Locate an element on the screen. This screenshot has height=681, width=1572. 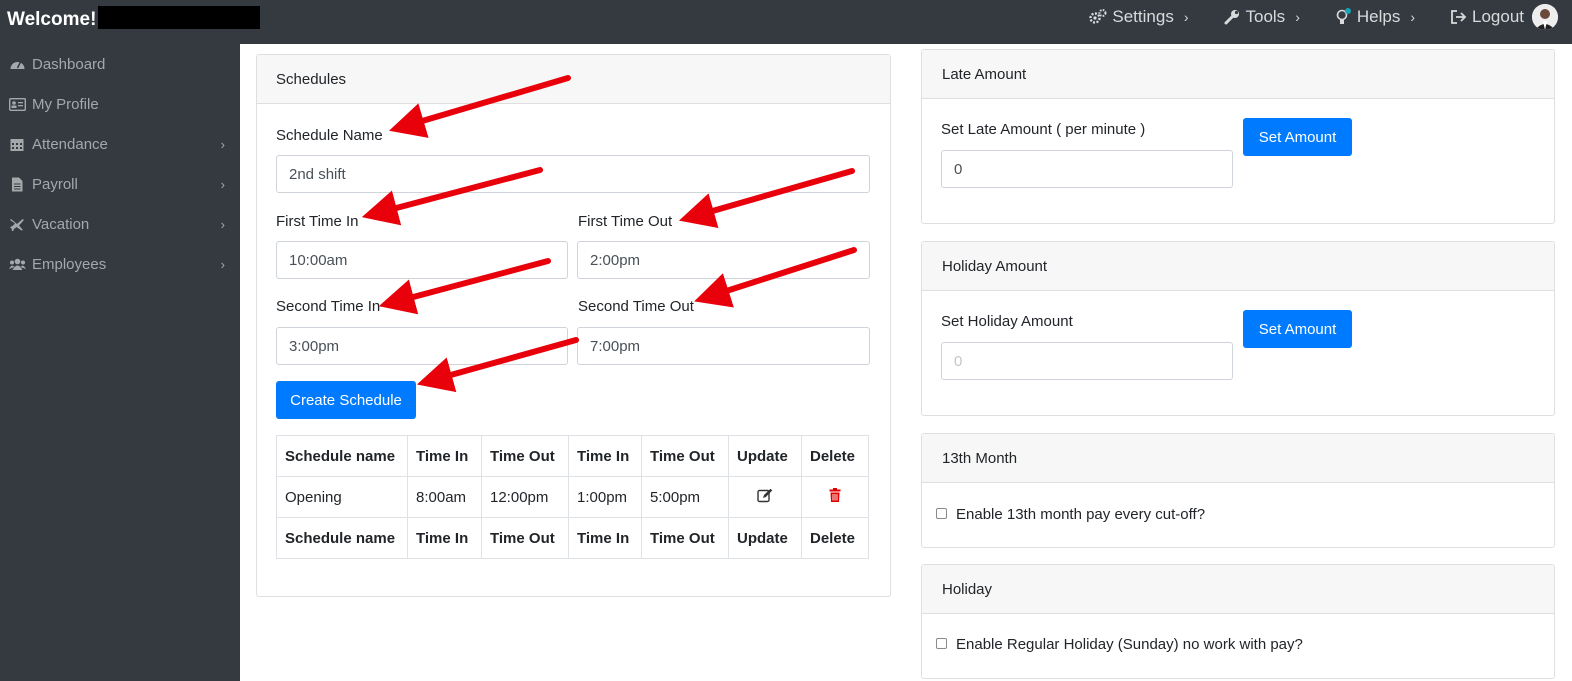
column-header: Update is located at coordinates (765, 456).